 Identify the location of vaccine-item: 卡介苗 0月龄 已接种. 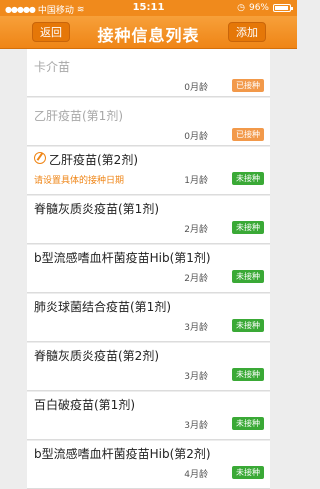
(148, 73).